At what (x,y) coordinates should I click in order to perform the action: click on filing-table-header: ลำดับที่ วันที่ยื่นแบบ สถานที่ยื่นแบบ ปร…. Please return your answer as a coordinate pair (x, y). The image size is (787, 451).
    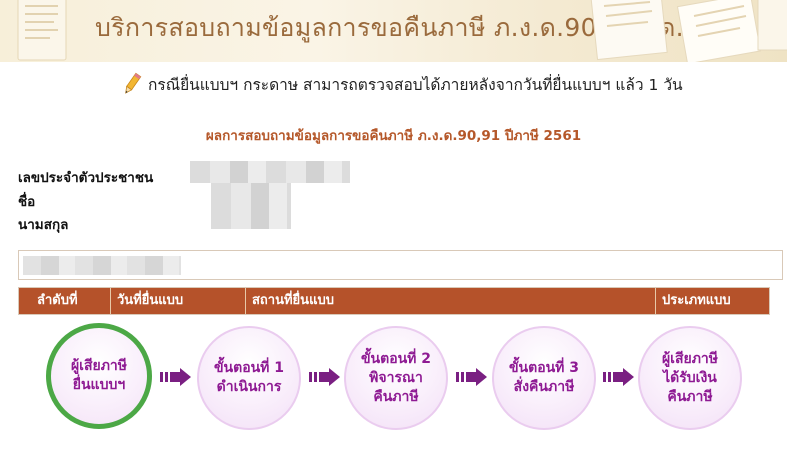
    Looking at the image, I should click on (394, 301).